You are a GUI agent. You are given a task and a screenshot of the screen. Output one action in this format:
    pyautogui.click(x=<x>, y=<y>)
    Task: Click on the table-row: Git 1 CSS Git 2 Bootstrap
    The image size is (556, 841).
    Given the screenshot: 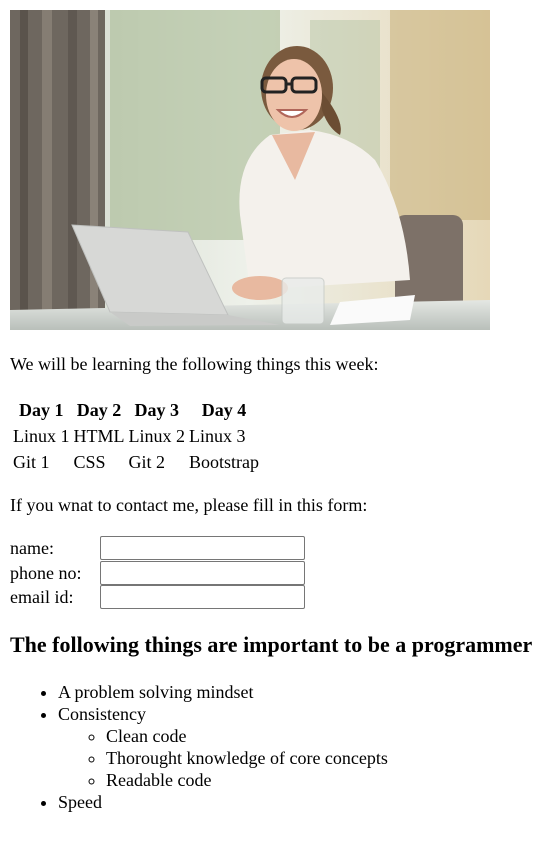 What is the action you would take?
    pyautogui.click(x=136, y=462)
    